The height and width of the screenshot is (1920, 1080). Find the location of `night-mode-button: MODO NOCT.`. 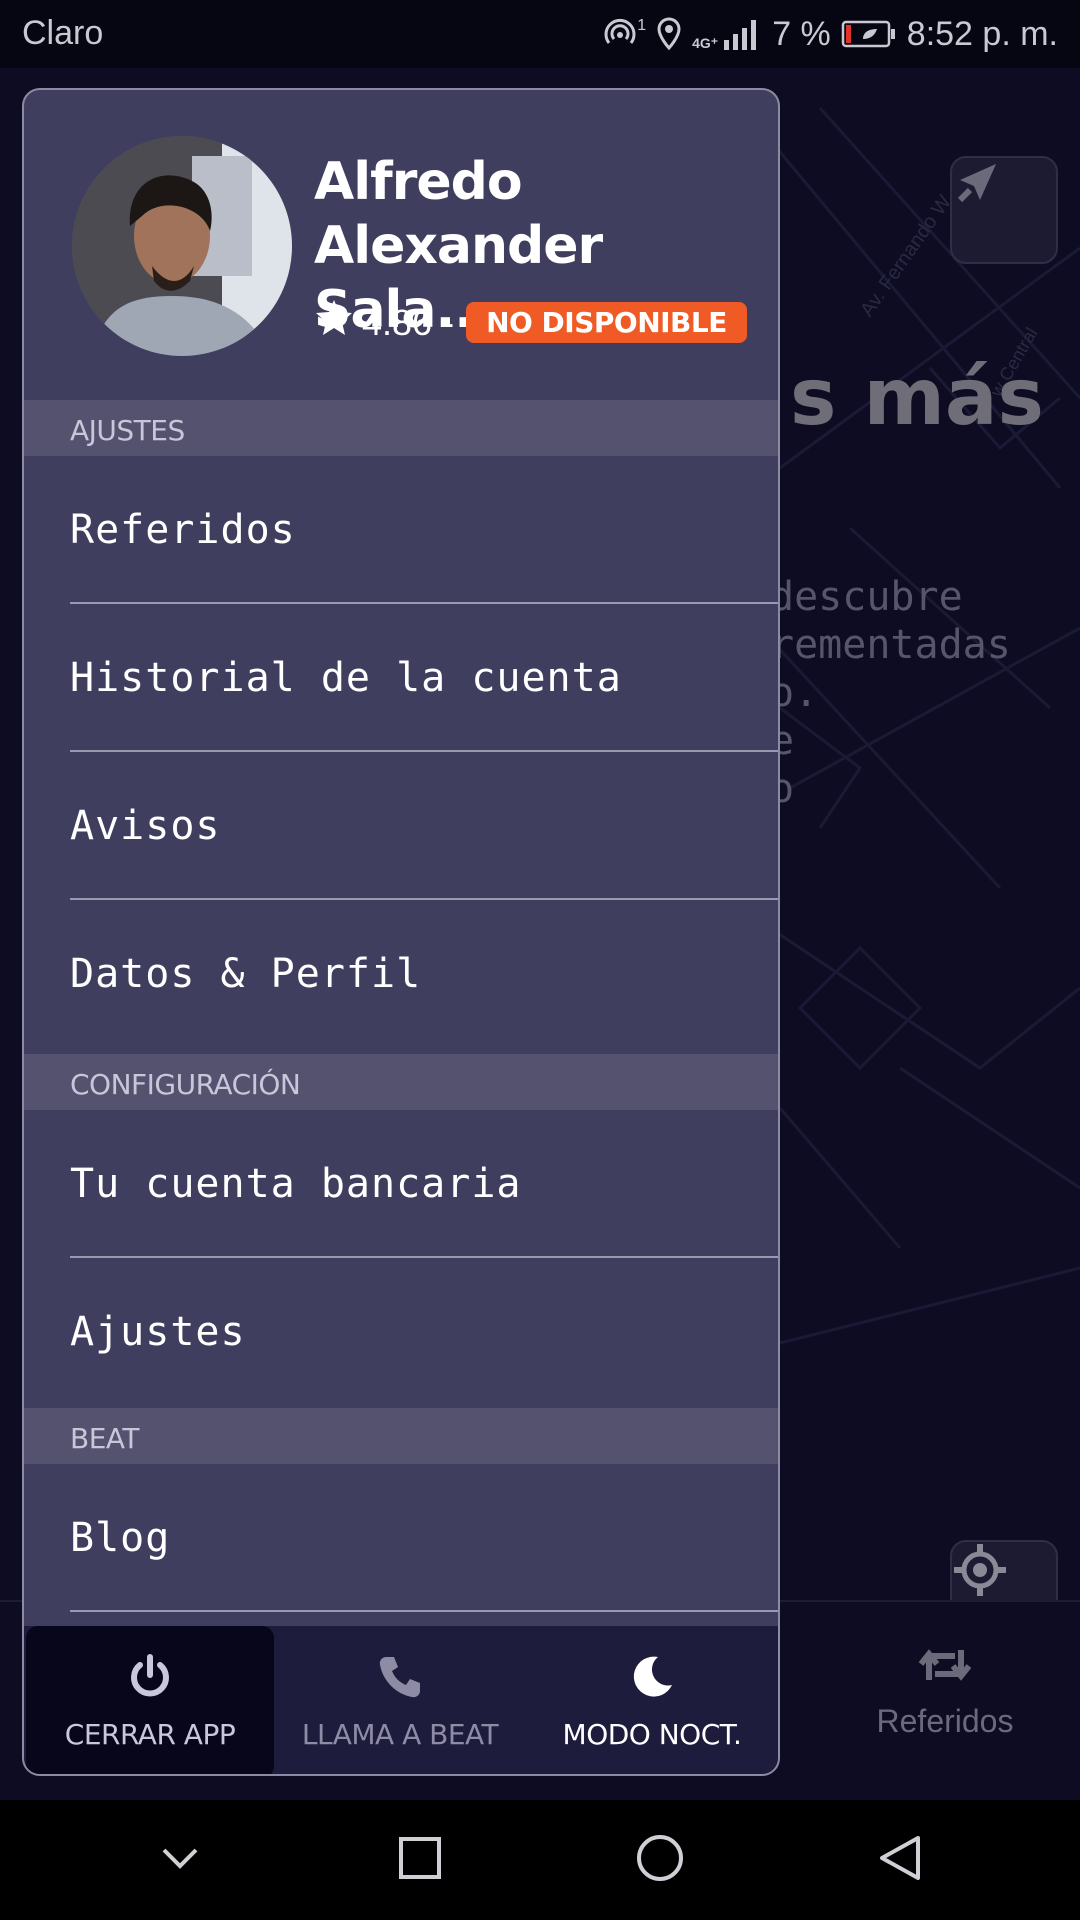

night-mode-button: MODO NOCT. is located at coordinates (652, 1700).